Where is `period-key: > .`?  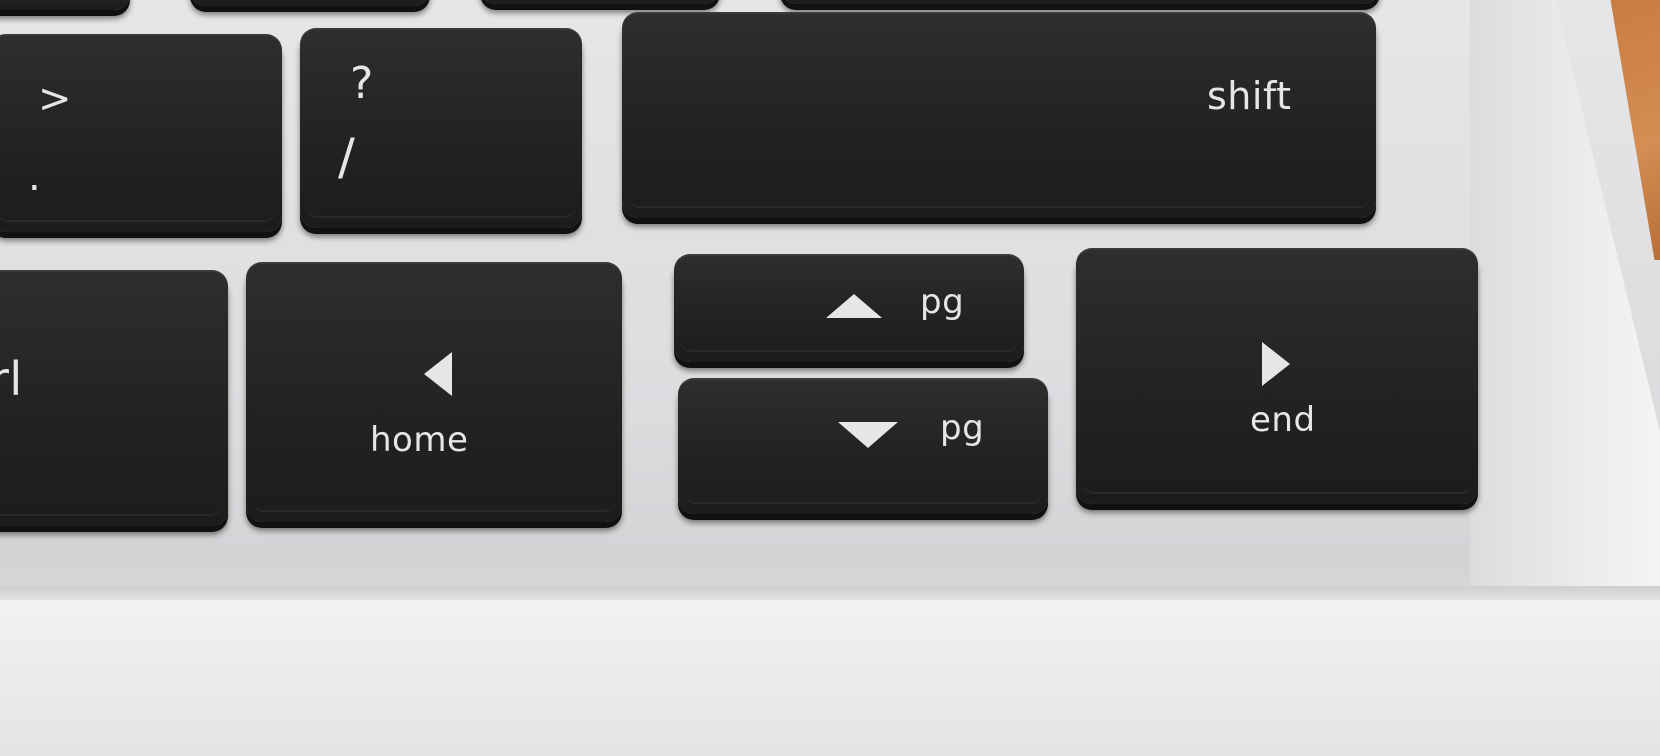 period-key: > . is located at coordinates (141, 133).